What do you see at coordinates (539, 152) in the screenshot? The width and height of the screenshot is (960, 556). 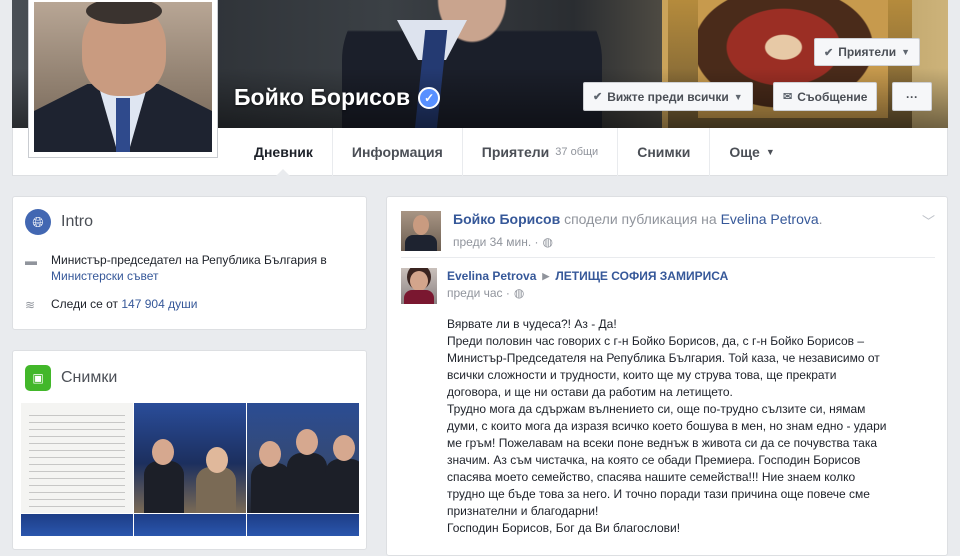 I see `tab-friends: Приятели 37 общи` at bounding box center [539, 152].